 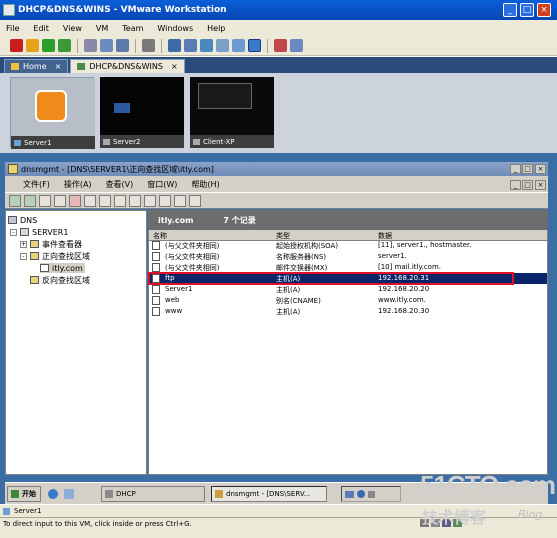 I want to click on menu-view: View, so click(x=72, y=28).